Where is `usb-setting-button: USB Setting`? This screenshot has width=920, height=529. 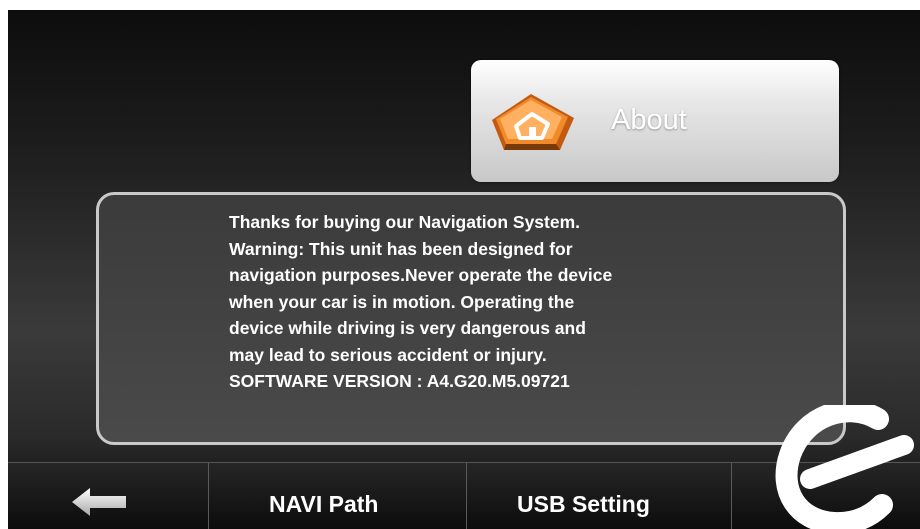 usb-setting-button: USB Setting is located at coordinates (583, 504).